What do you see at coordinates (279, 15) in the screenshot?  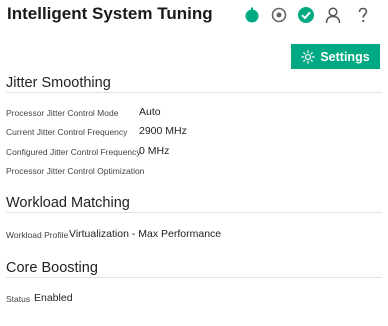 I see `locator-icon` at bounding box center [279, 15].